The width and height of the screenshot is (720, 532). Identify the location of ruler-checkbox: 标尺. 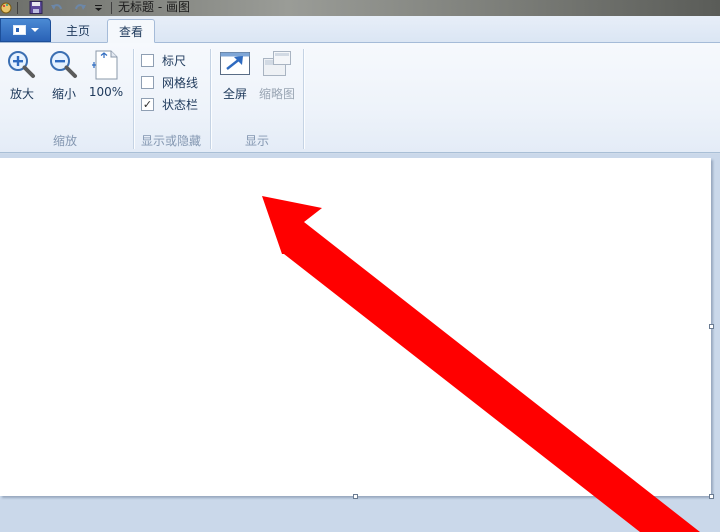
(163, 60).